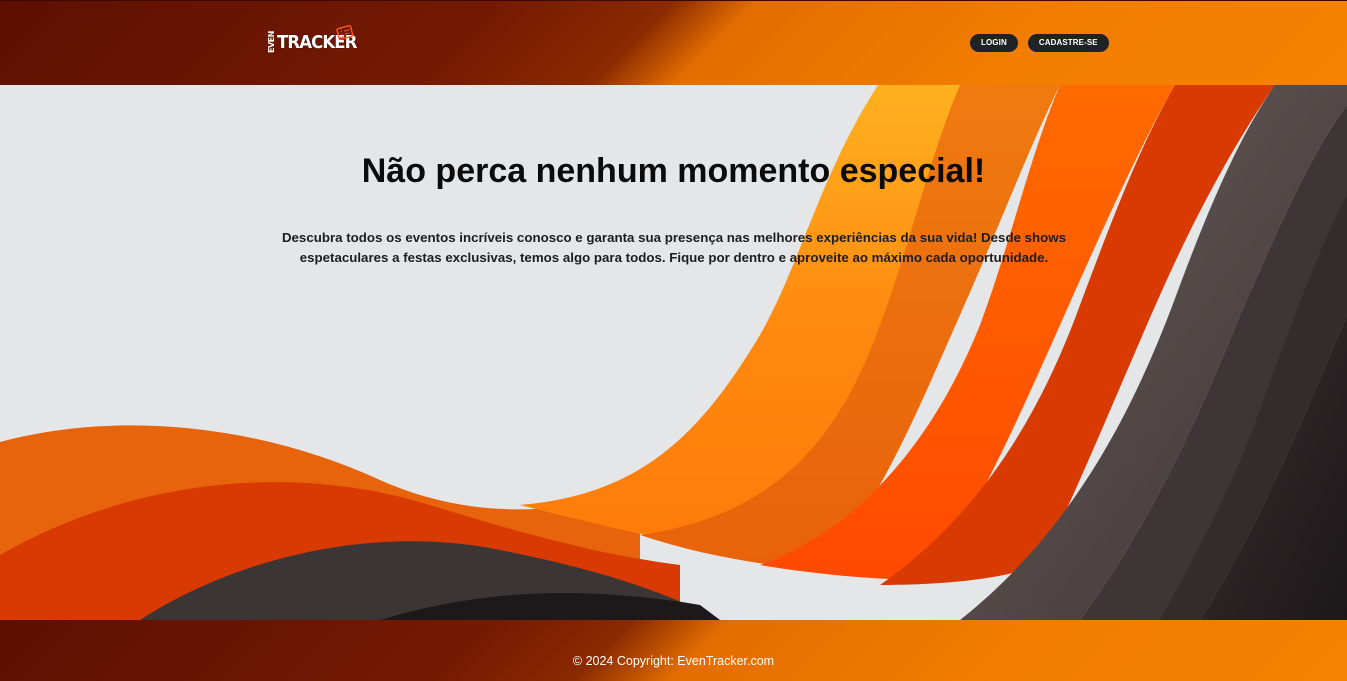 The image size is (1347, 681). Describe the element at coordinates (271, 42) in the screenshot. I see `logo-small-text: EVEN` at that location.